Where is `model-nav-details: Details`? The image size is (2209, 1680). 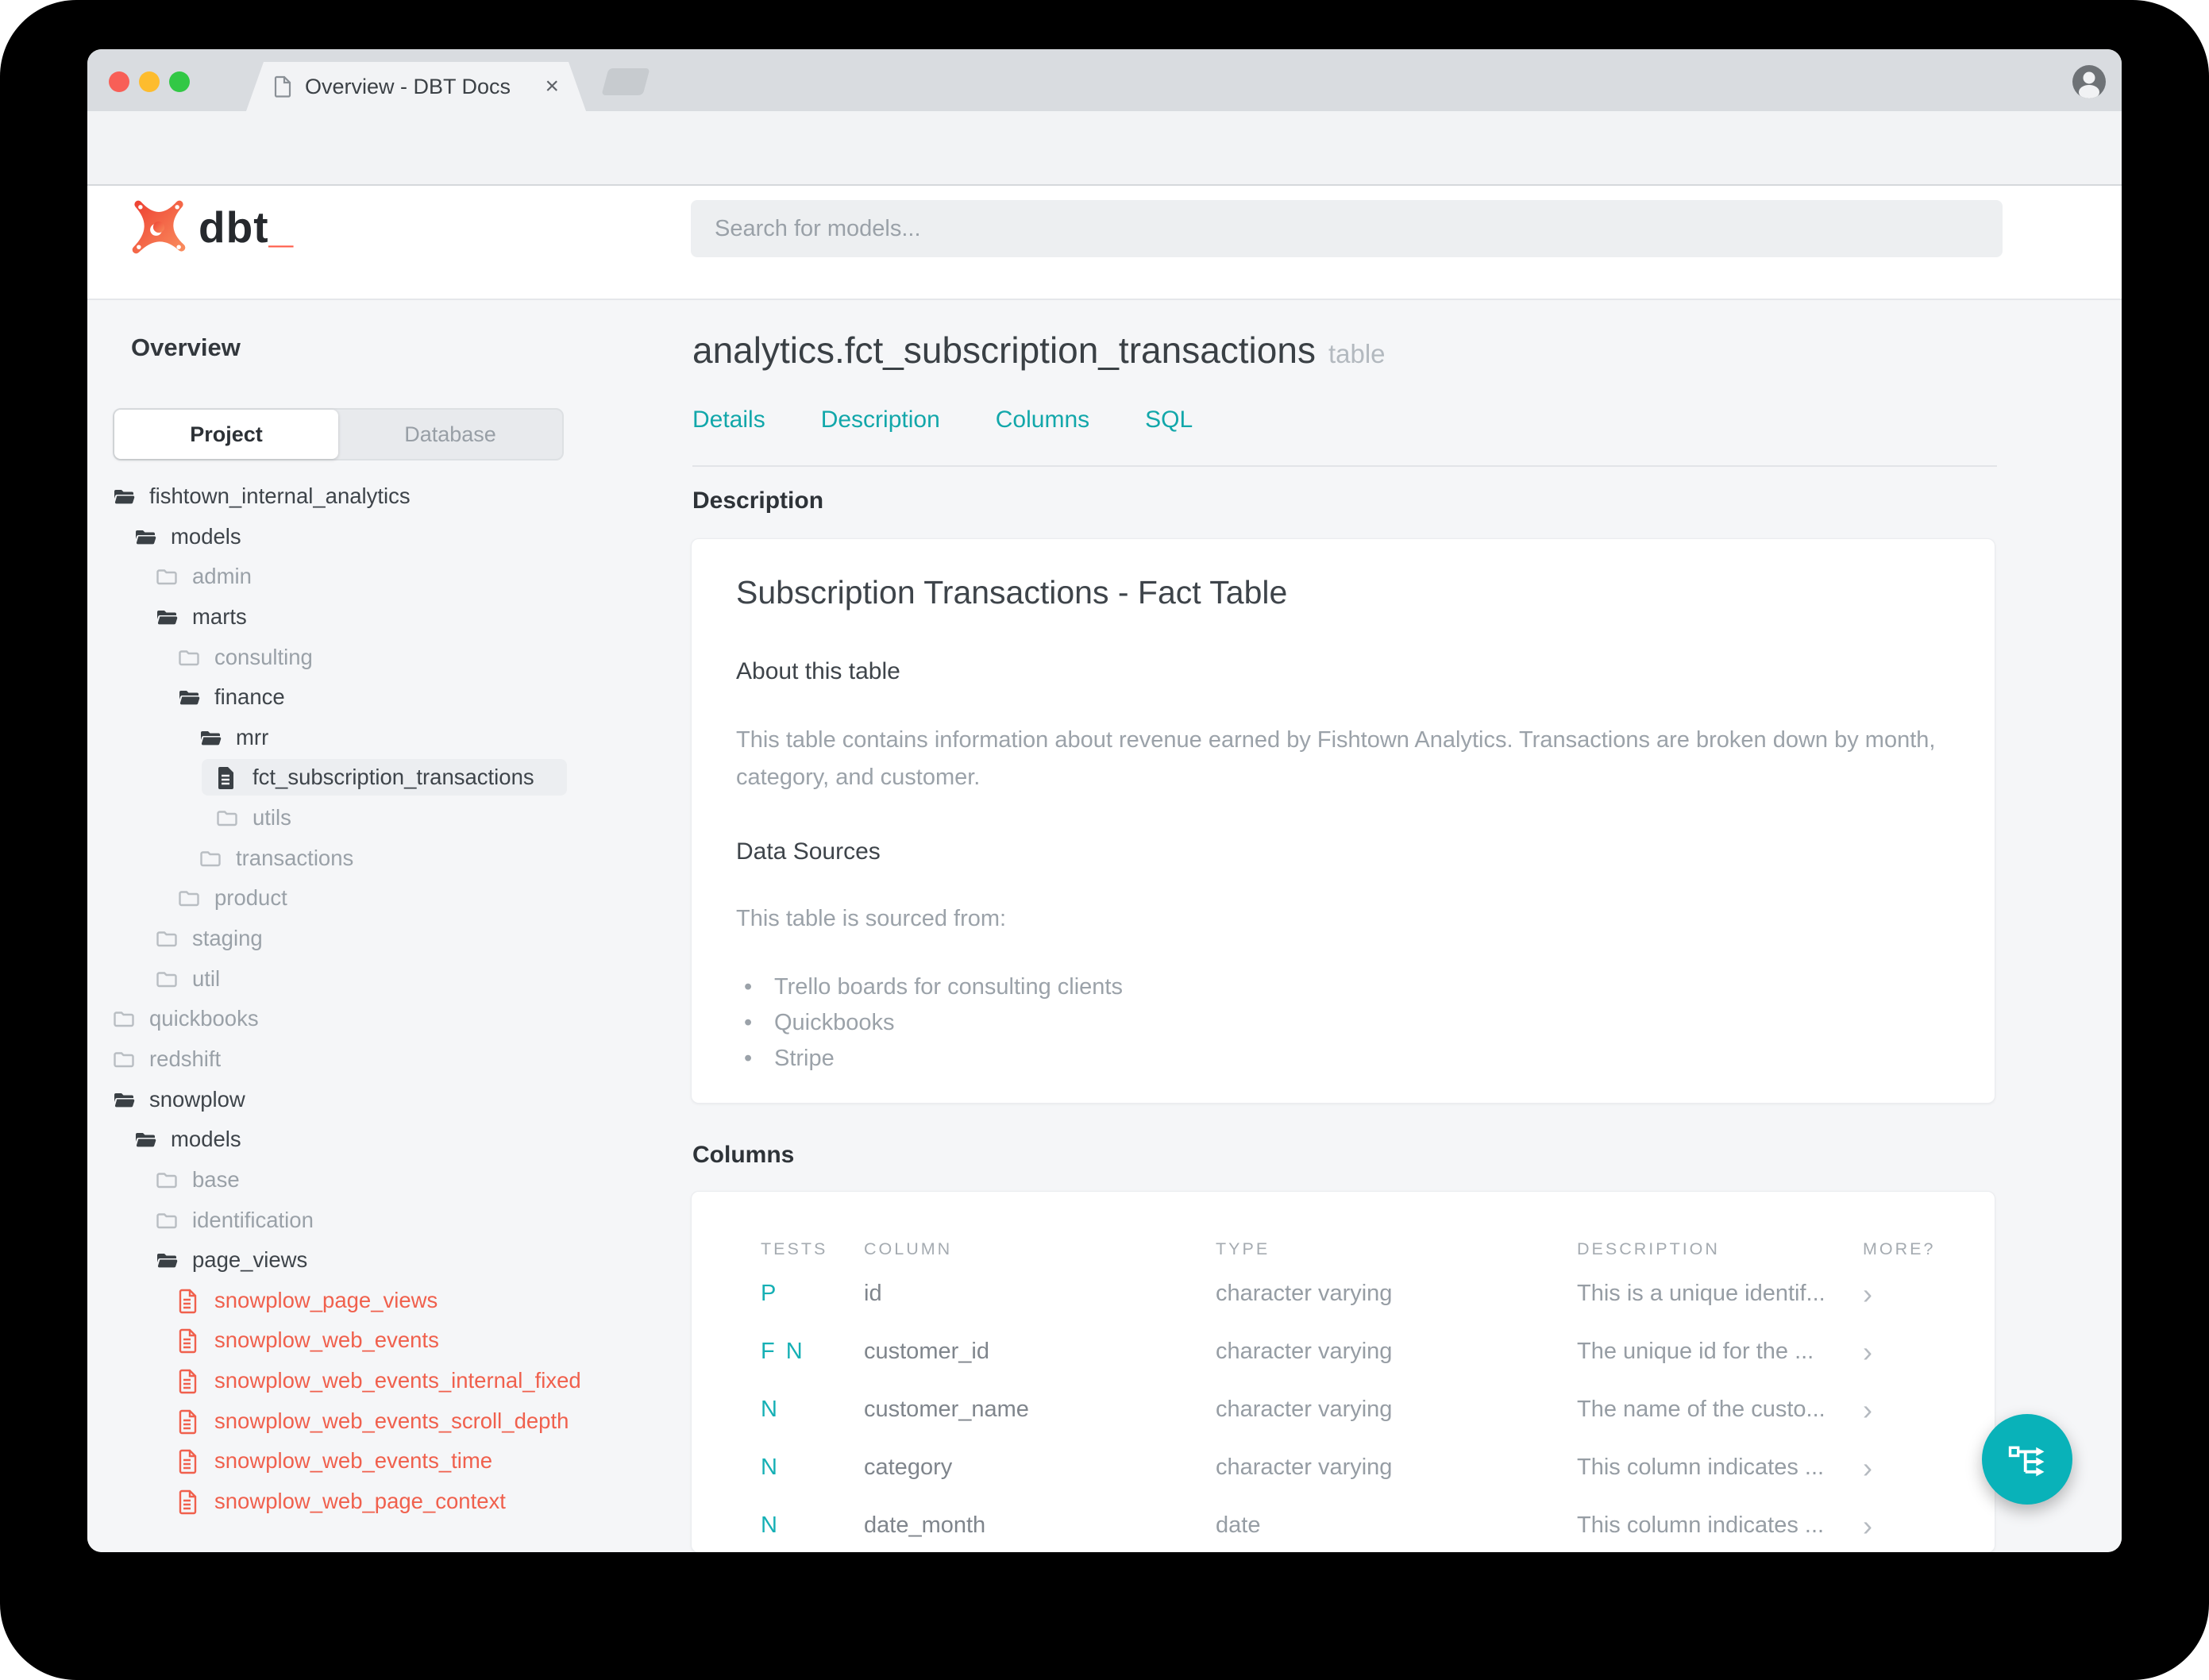 model-nav-details: Details is located at coordinates (728, 420).